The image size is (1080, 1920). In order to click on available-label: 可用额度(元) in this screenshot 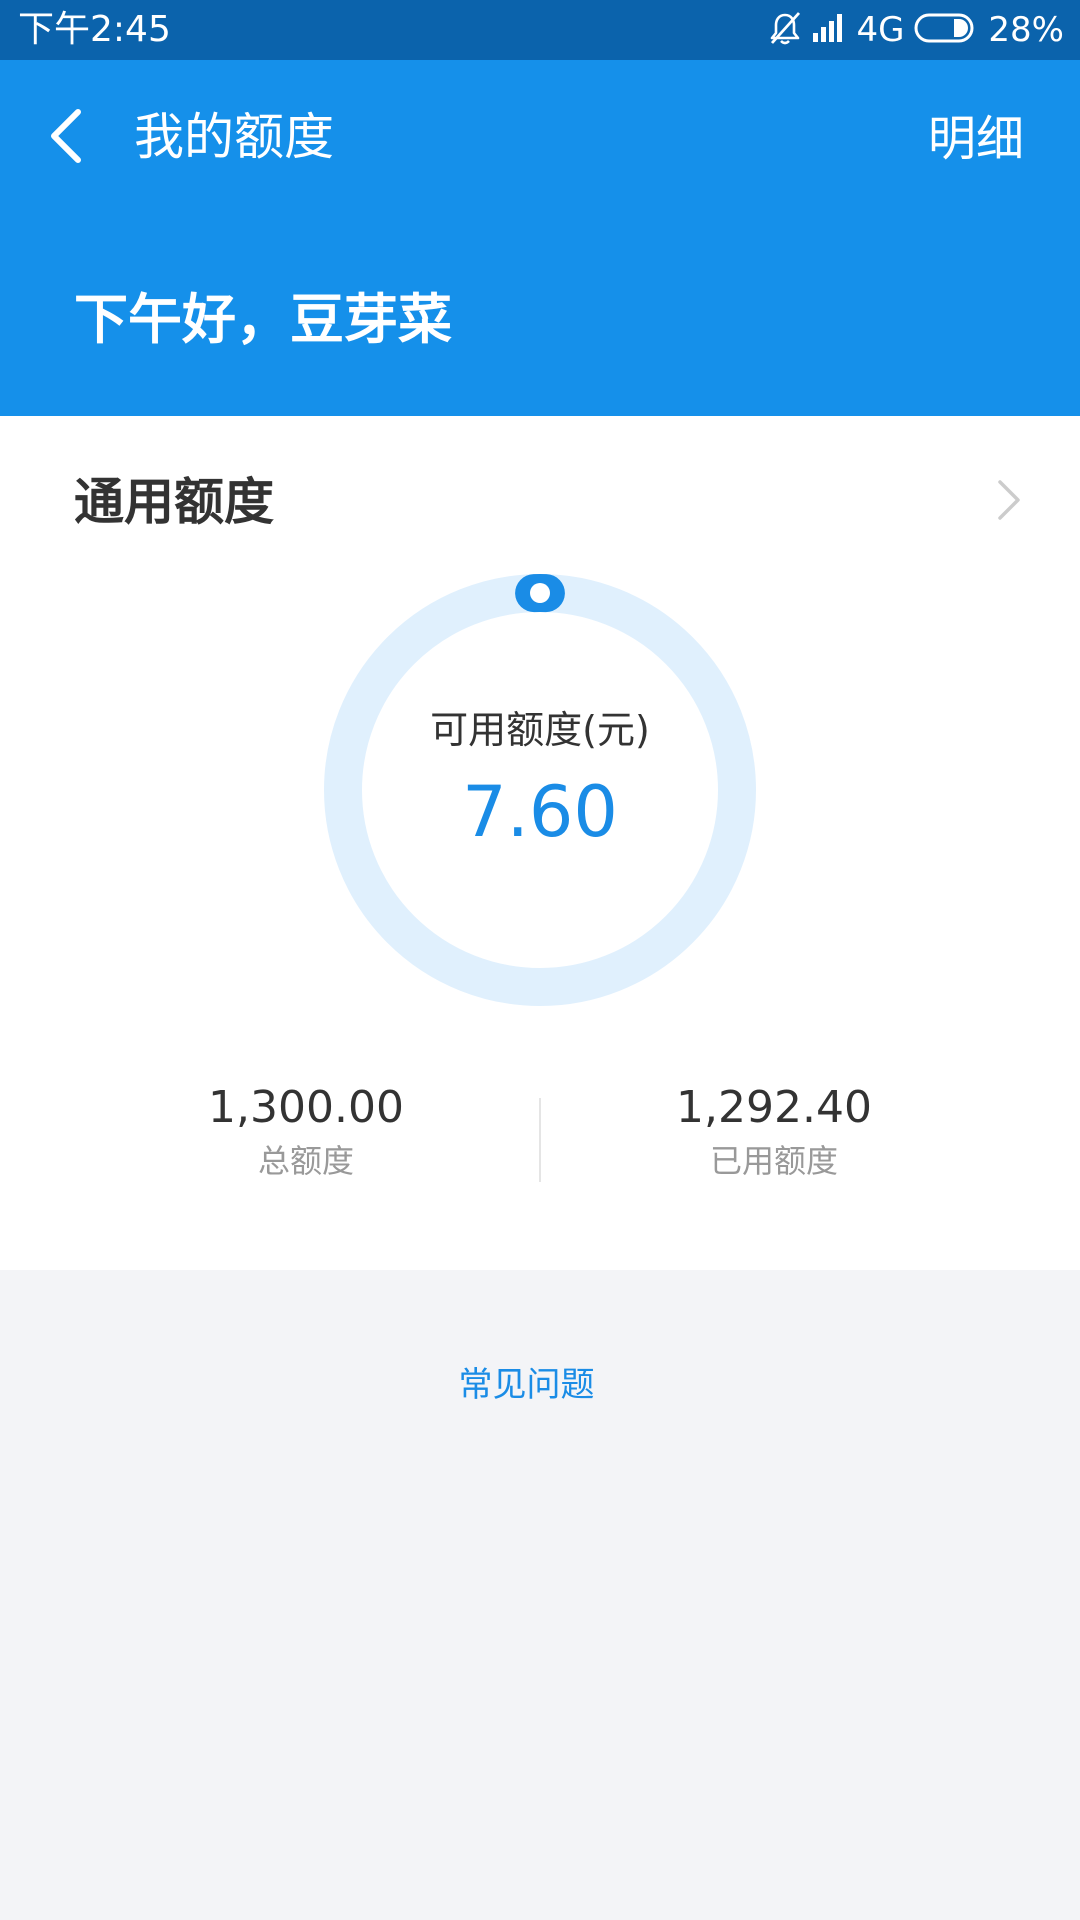, I will do `click(540, 730)`.